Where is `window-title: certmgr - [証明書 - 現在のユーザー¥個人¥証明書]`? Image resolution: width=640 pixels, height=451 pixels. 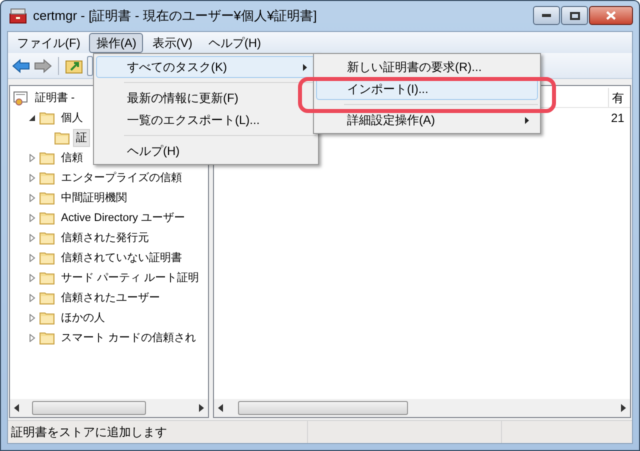
window-title: certmgr - [証明書 - 現在のユーザー¥個人¥証明書] is located at coordinates (175, 16).